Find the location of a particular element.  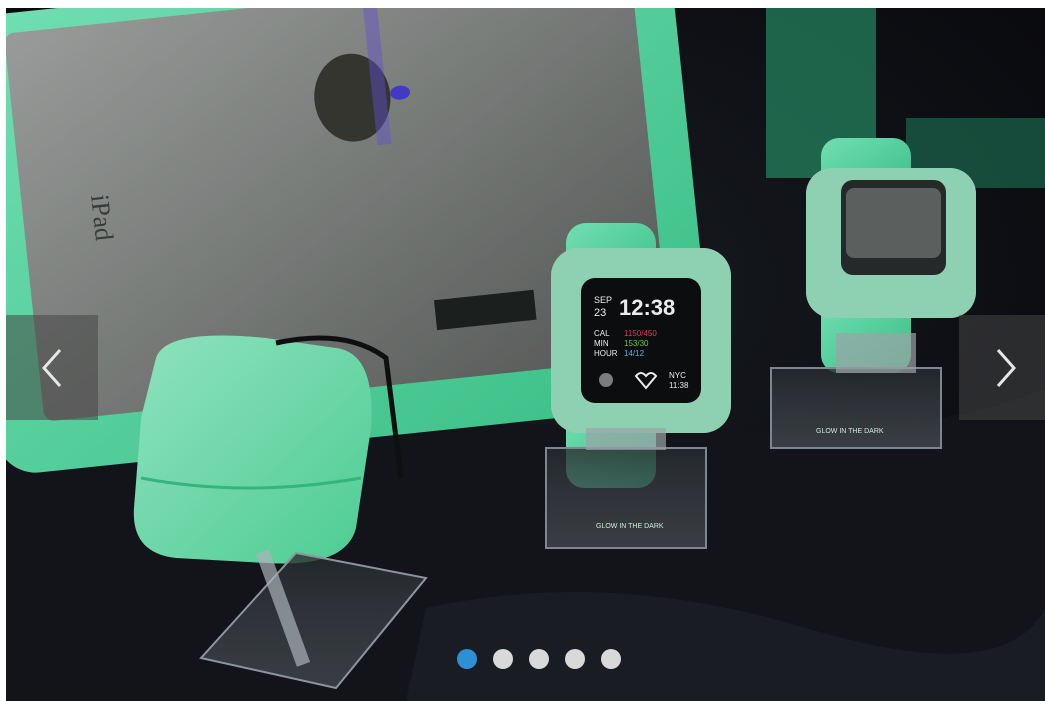

chevron-left-icon is located at coordinates (51, 367).